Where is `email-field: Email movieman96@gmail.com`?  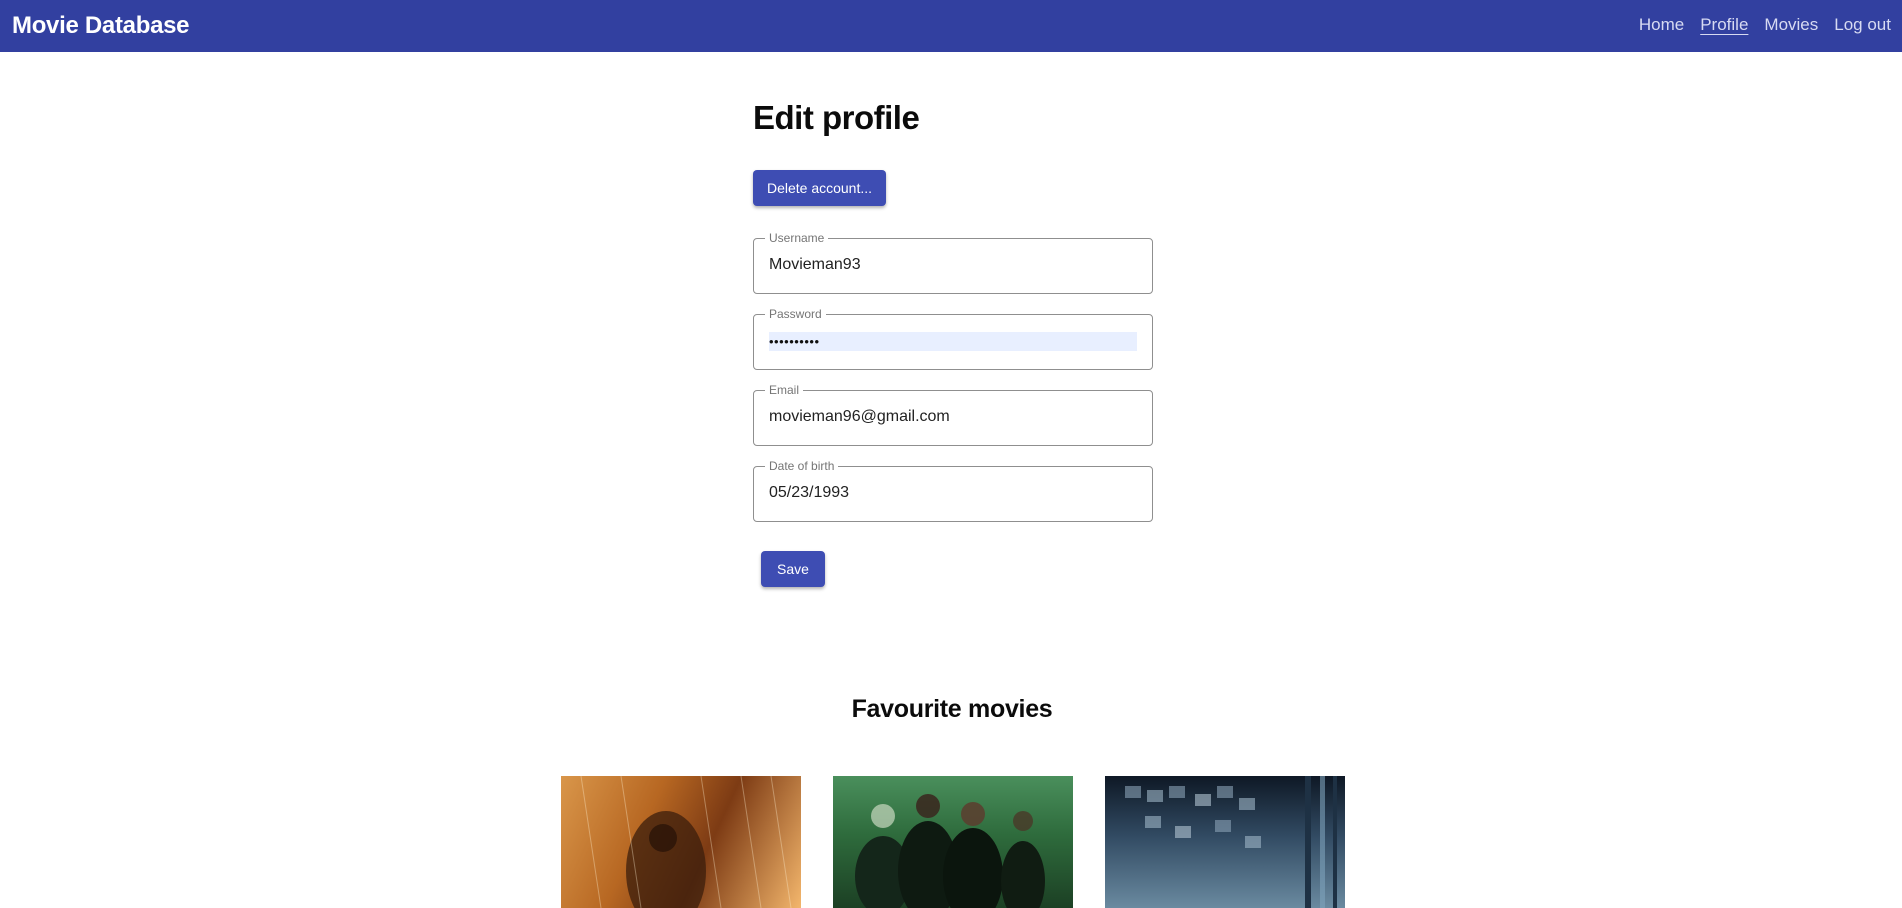
email-field: Email movieman96@gmail.com is located at coordinates (953, 414).